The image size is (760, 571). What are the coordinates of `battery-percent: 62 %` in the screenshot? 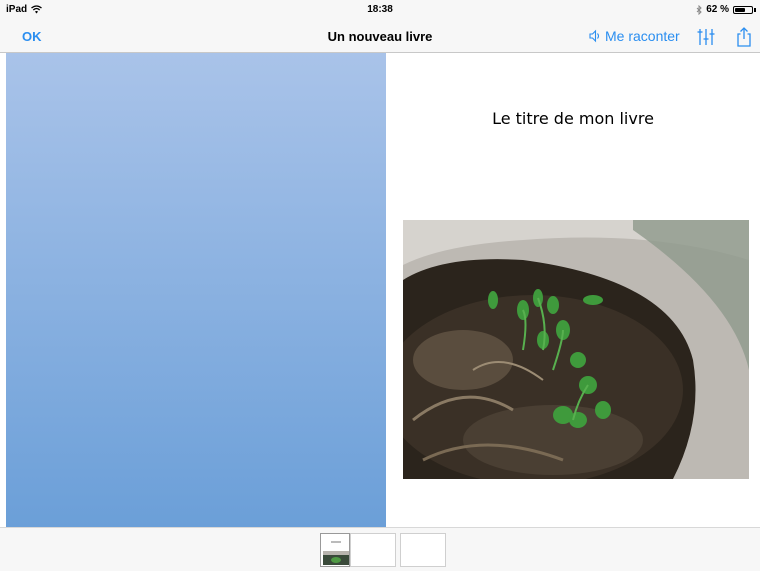 It's located at (717, 9).